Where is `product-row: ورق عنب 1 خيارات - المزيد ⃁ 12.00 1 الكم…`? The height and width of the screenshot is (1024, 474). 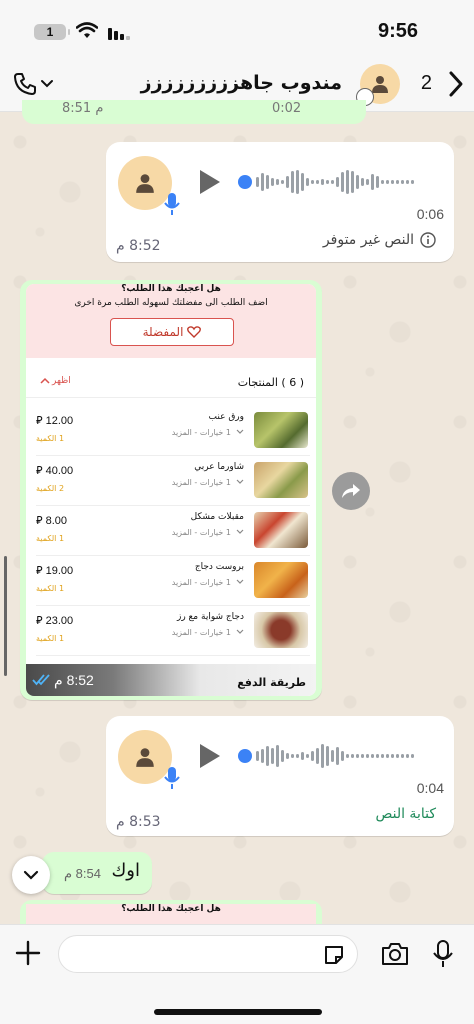 product-row: ورق عنب 1 خيارات - المزيد ⃁ 12.00 1 الكم… is located at coordinates (173, 431).